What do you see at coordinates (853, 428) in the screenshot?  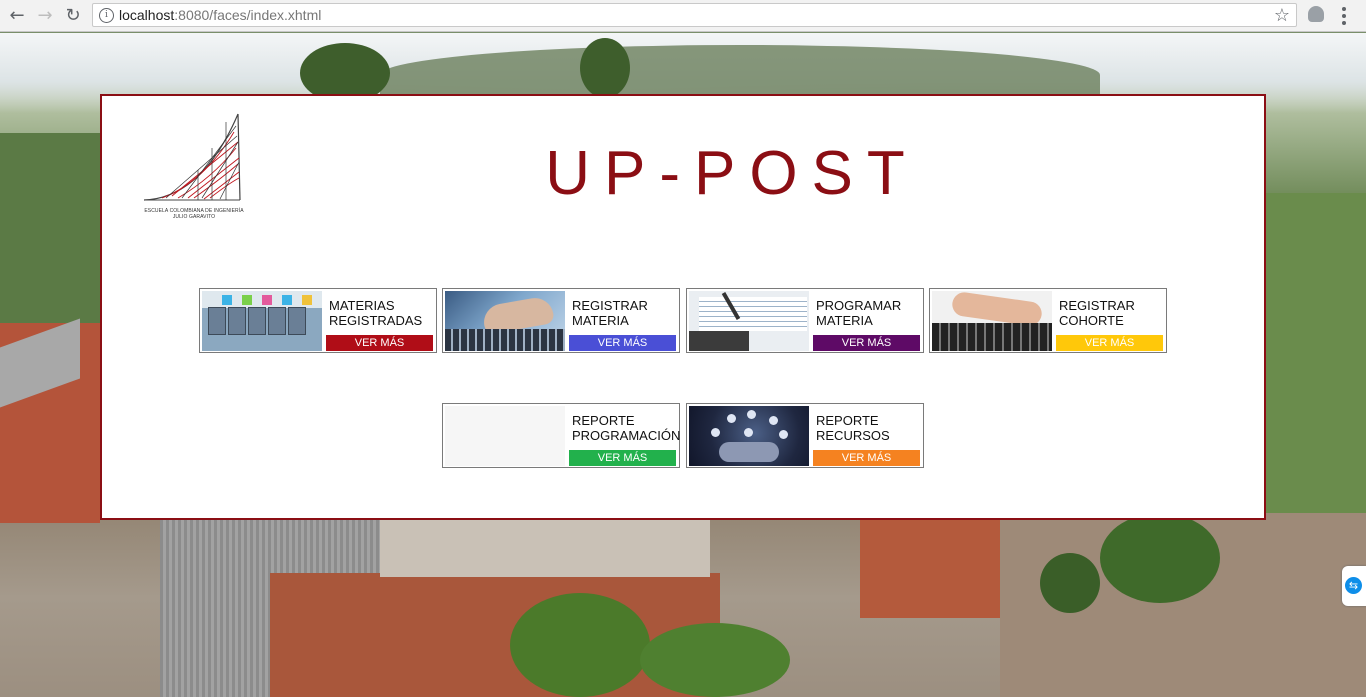 I see `card-label: REPORTE RECURSOS` at bounding box center [853, 428].